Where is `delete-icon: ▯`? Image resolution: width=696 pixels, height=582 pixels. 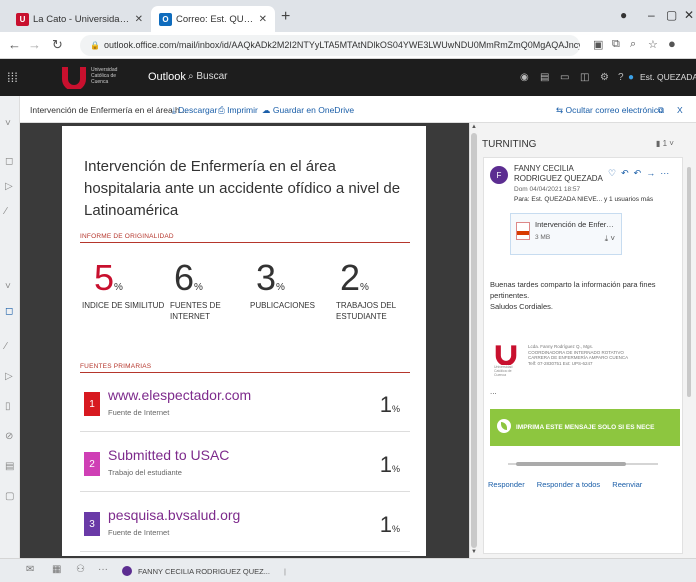
delete-icon: ▯ is located at coordinates (8, 406).